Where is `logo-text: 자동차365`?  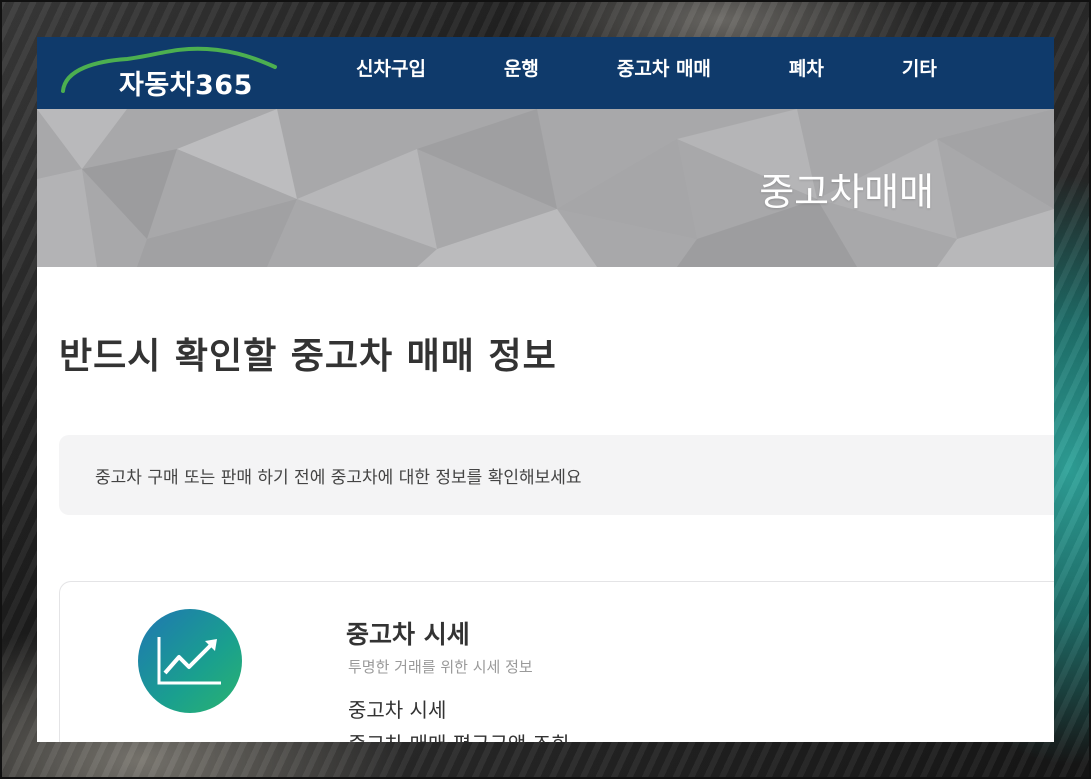 logo-text: 자동차365 is located at coordinates (186, 85).